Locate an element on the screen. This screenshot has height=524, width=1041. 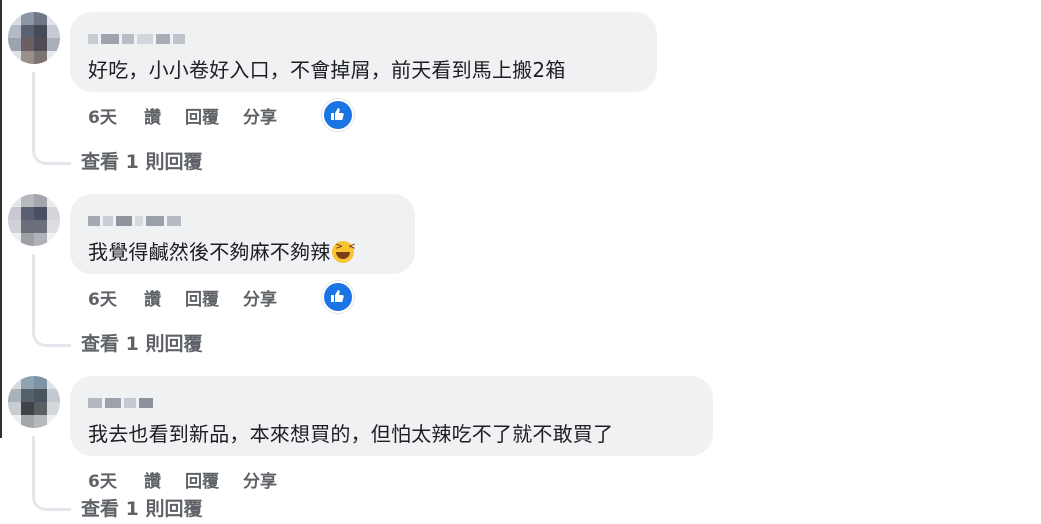
comment-bubble: 好吃，小小卷好入口，不會掉屑，前天看到馬上搬2箱 is located at coordinates (363, 52).